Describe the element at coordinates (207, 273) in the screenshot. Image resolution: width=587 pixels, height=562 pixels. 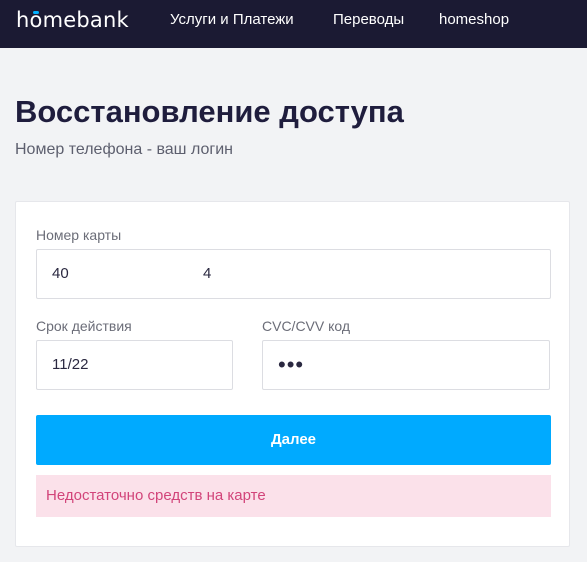
I see `card-number-part-end: 4` at that location.